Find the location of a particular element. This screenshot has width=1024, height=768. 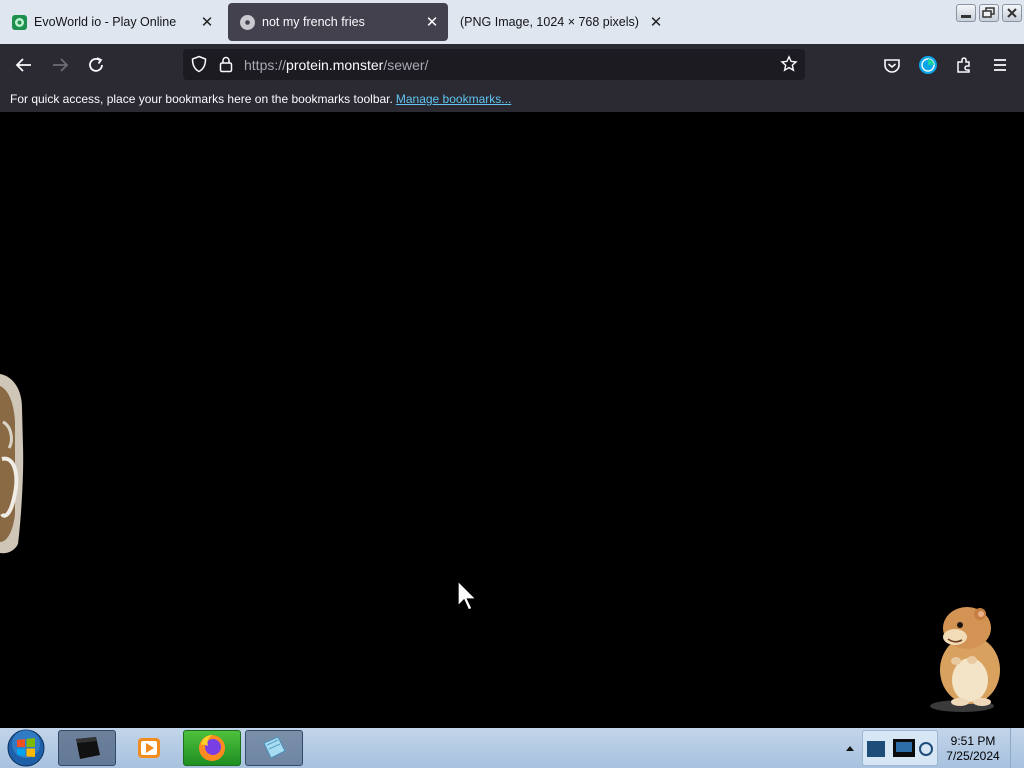

close-window-button is located at coordinates (1012, 13).